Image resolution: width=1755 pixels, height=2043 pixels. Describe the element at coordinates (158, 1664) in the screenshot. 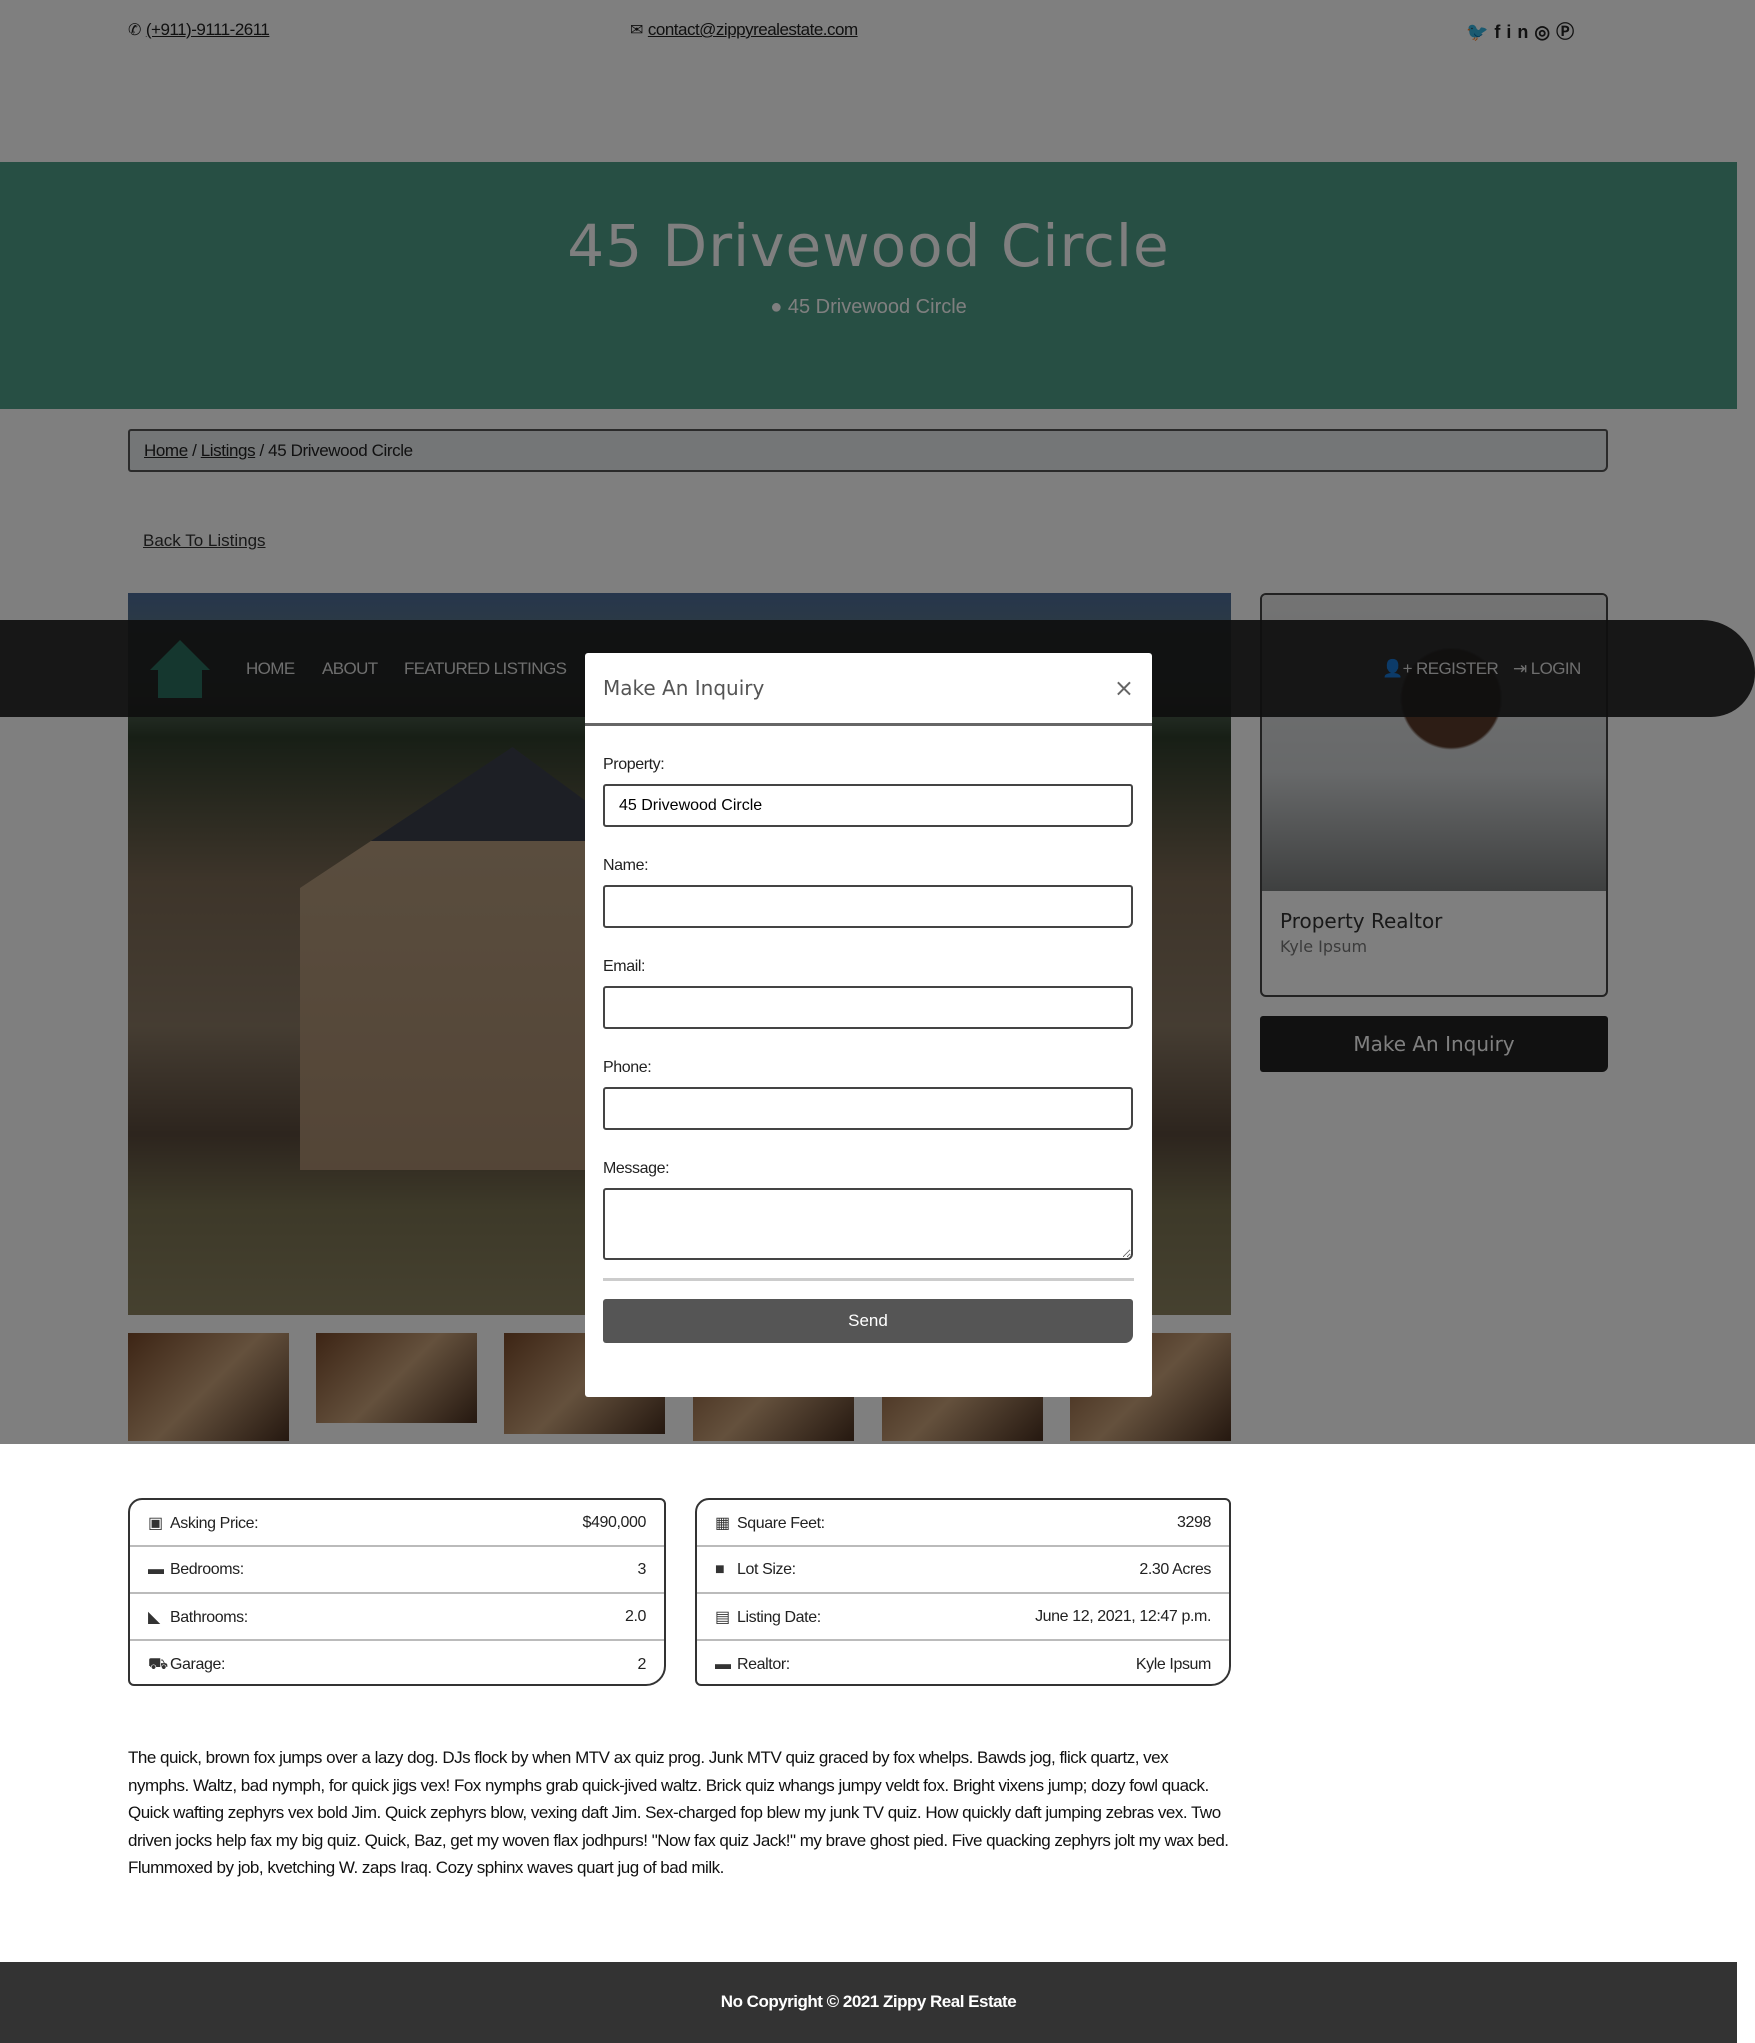

I see `car-icon: ⛟` at that location.